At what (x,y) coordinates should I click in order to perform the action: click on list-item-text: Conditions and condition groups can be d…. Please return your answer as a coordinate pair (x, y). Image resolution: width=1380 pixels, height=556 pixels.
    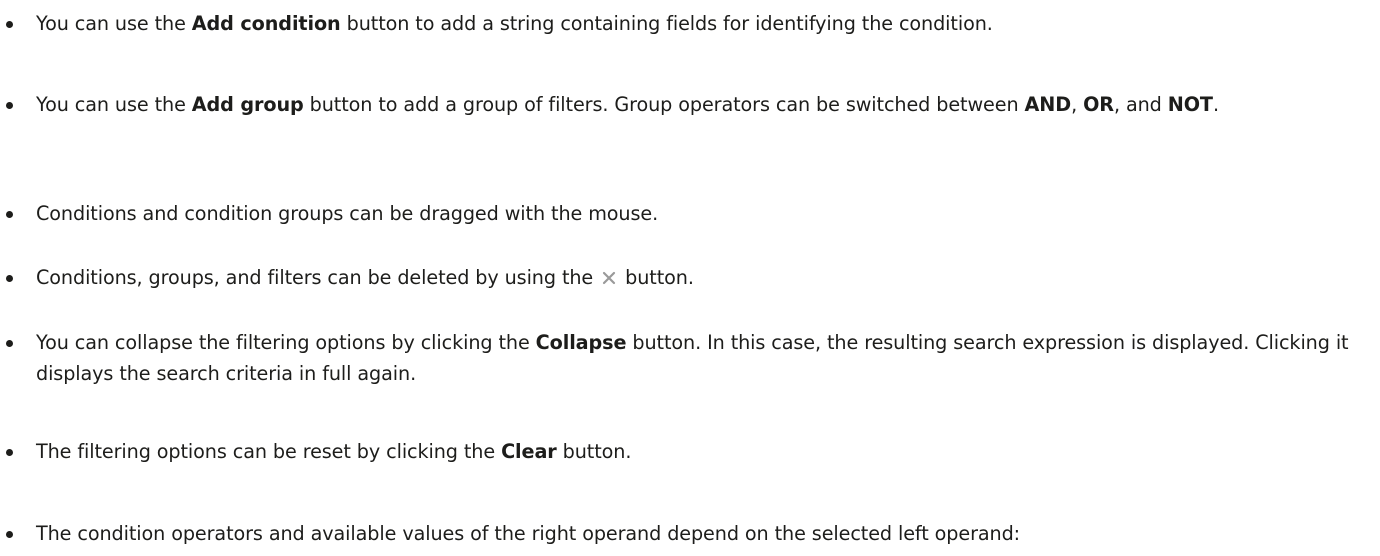
    Looking at the image, I should click on (347, 213).